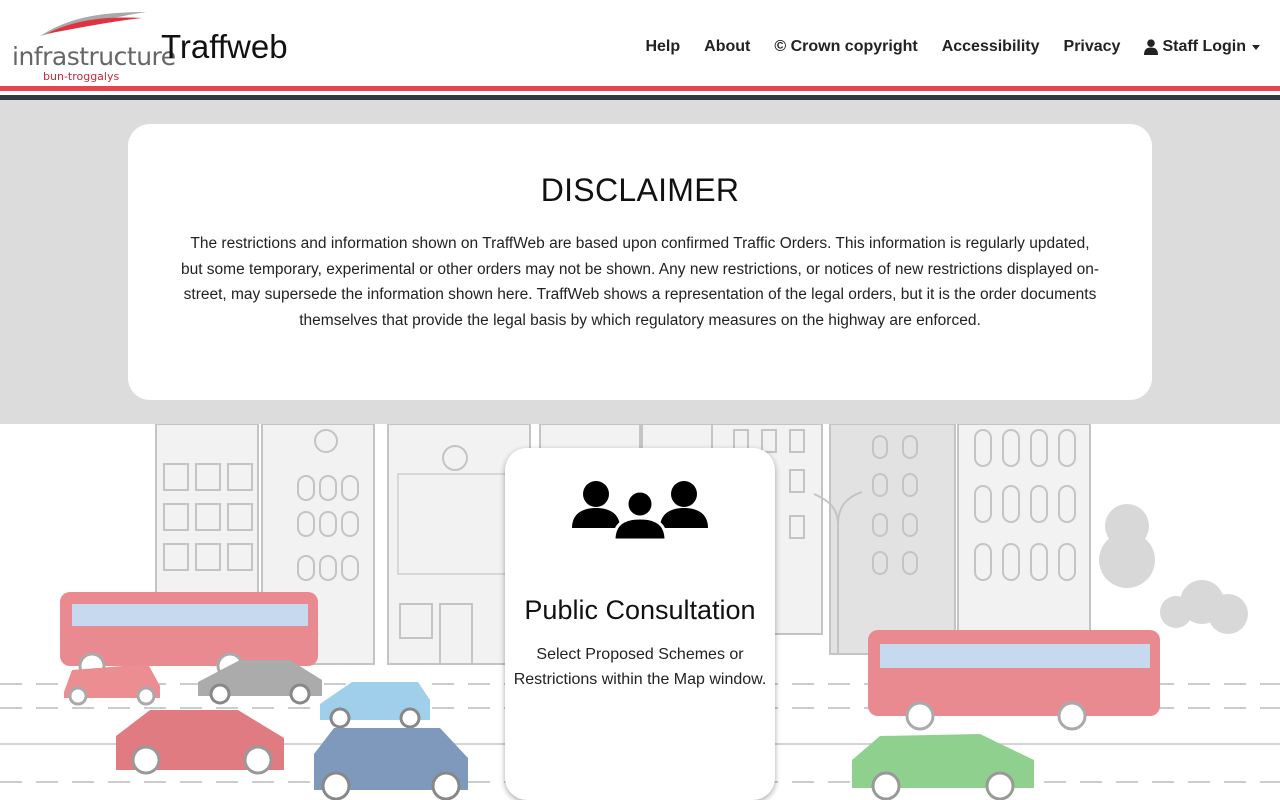  What do you see at coordinates (640, 610) in the screenshot?
I see `consultation-title: Public Consultation` at bounding box center [640, 610].